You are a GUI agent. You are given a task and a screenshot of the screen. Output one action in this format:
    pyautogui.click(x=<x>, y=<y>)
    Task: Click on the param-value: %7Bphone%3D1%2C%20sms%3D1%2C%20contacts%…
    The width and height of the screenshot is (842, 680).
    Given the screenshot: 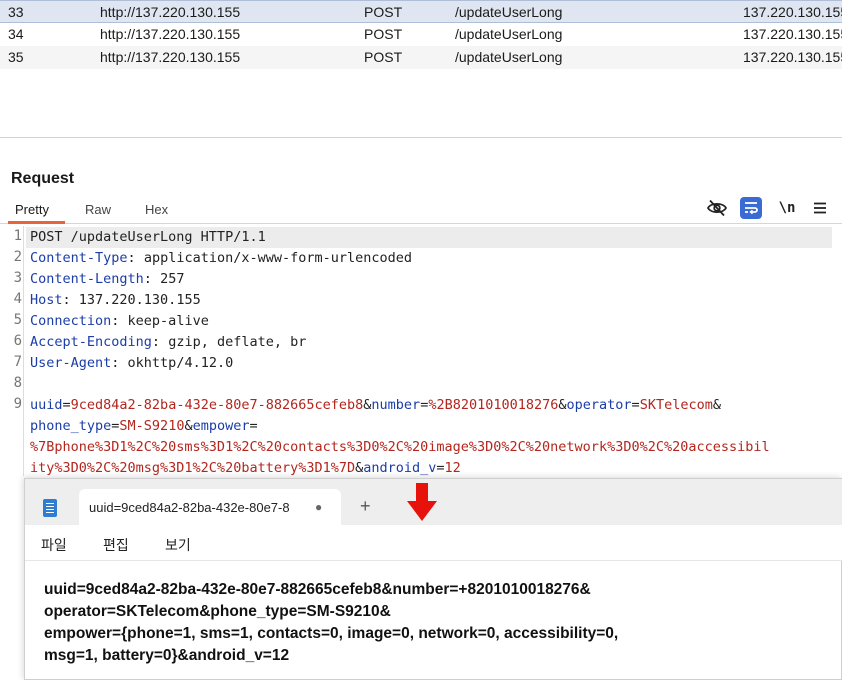 What is the action you would take?
    pyautogui.click(x=400, y=447)
    